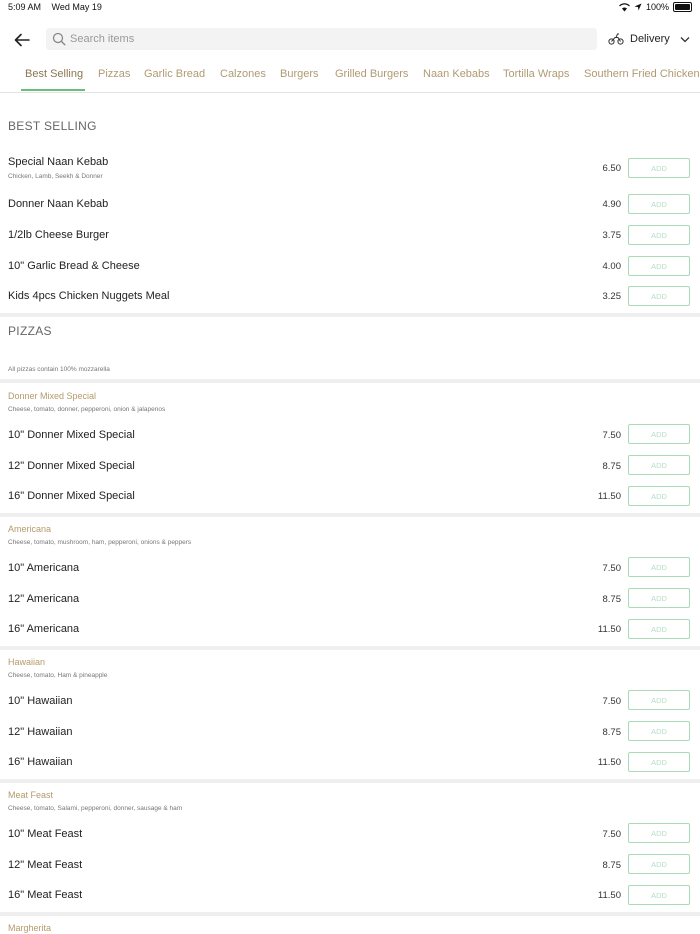 The image size is (700, 934). Describe the element at coordinates (45, 895) in the screenshot. I see `menu-item-name: 16" Meat Feast` at that location.